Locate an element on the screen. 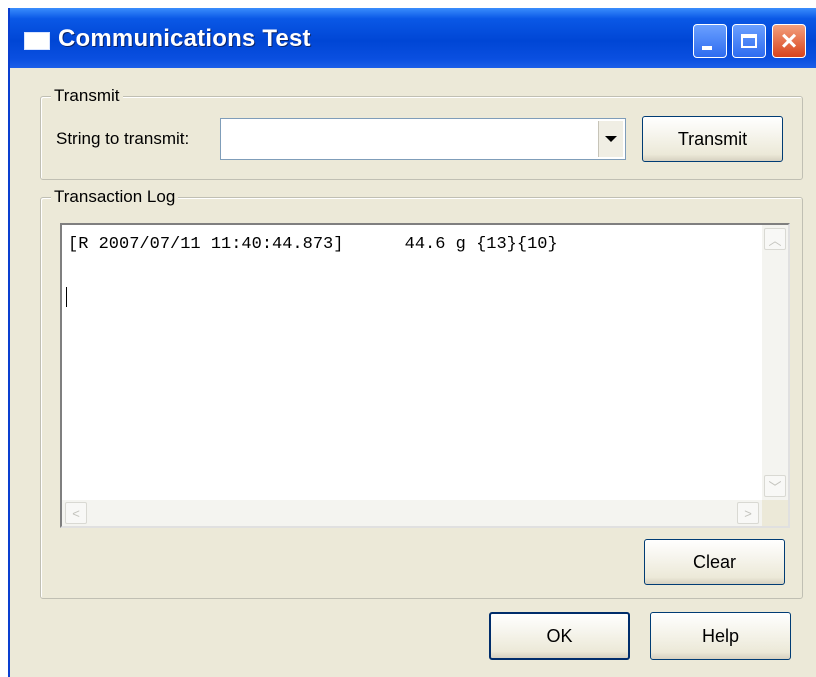 The width and height of the screenshot is (816, 677). maximize-button is located at coordinates (749, 41).